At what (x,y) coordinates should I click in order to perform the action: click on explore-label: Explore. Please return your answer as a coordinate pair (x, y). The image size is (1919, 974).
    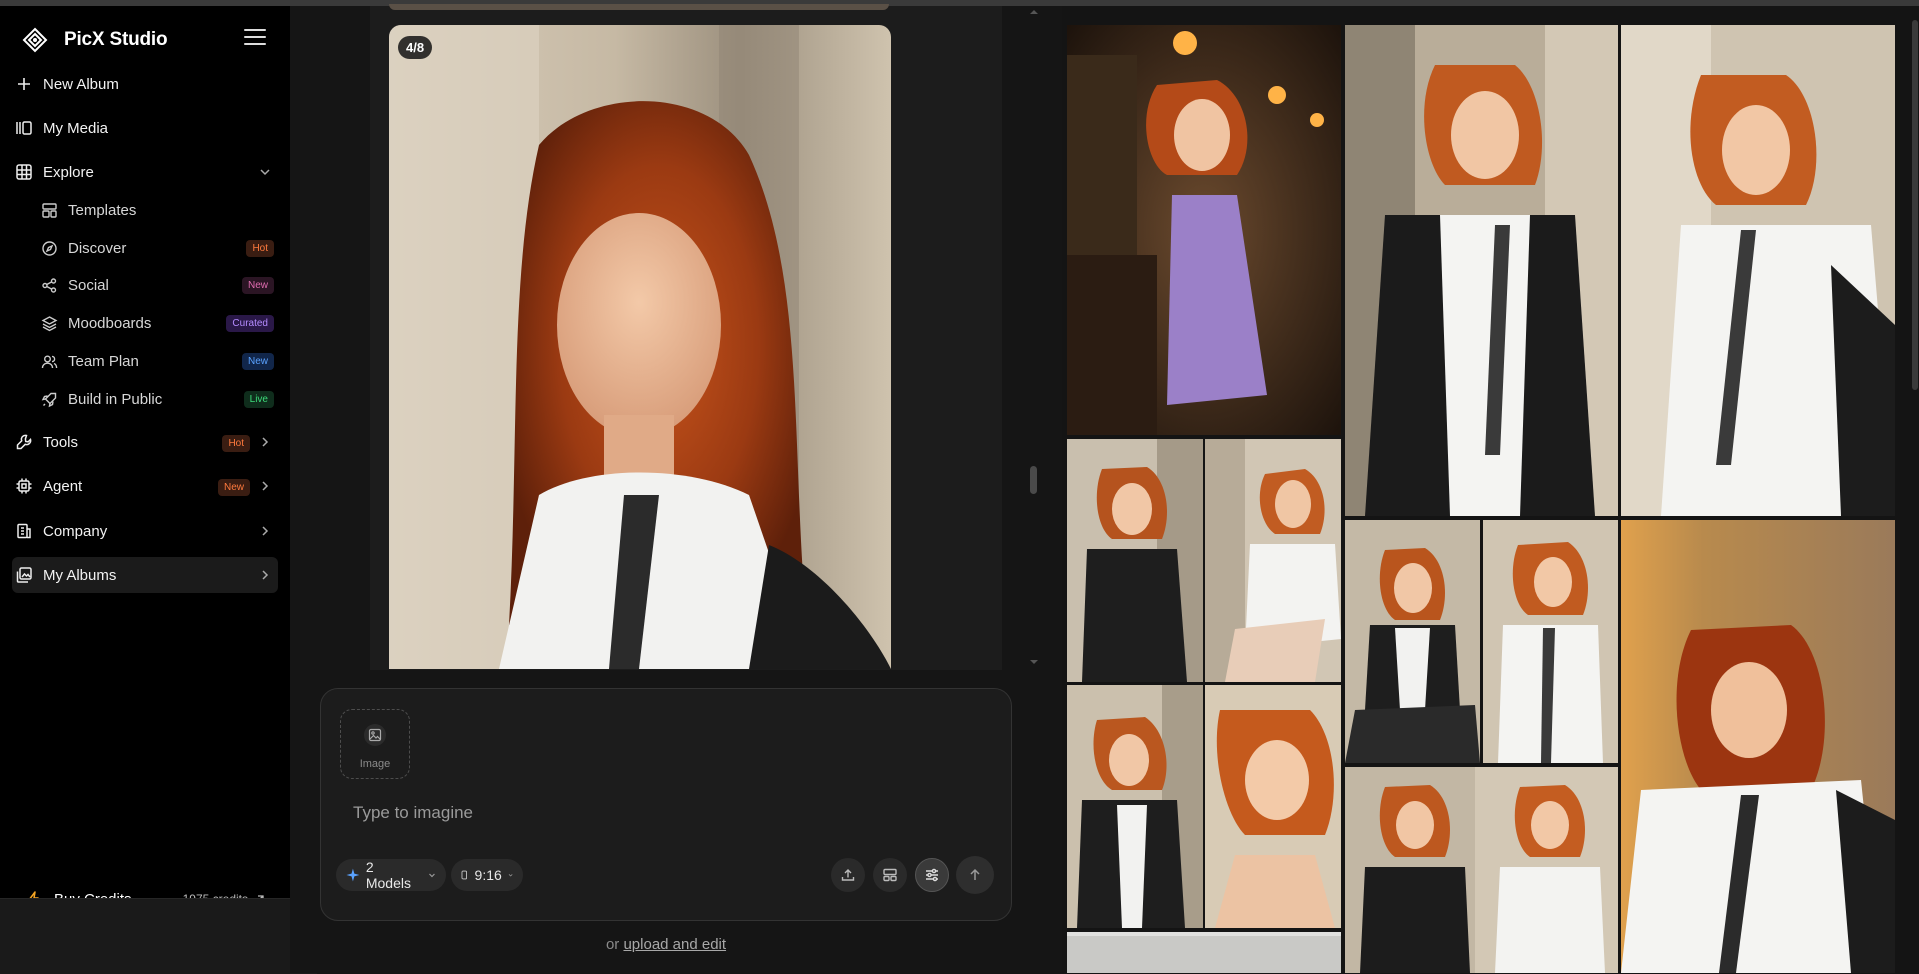
    Looking at the image, I should click on (68, 172).